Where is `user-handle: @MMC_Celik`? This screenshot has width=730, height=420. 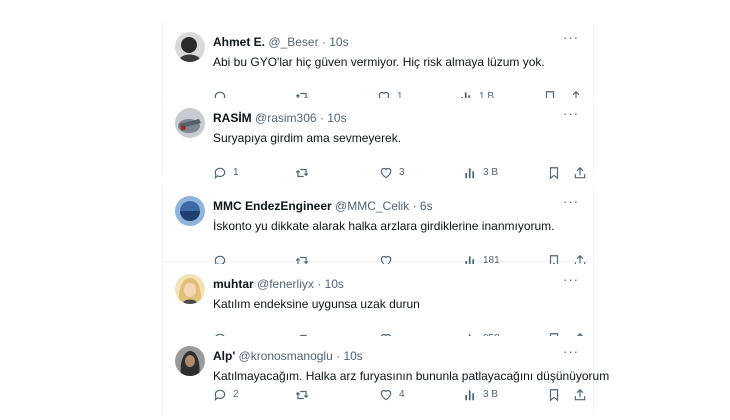 user-handle: @MMC_Celik is located at coordinates (372, 206).